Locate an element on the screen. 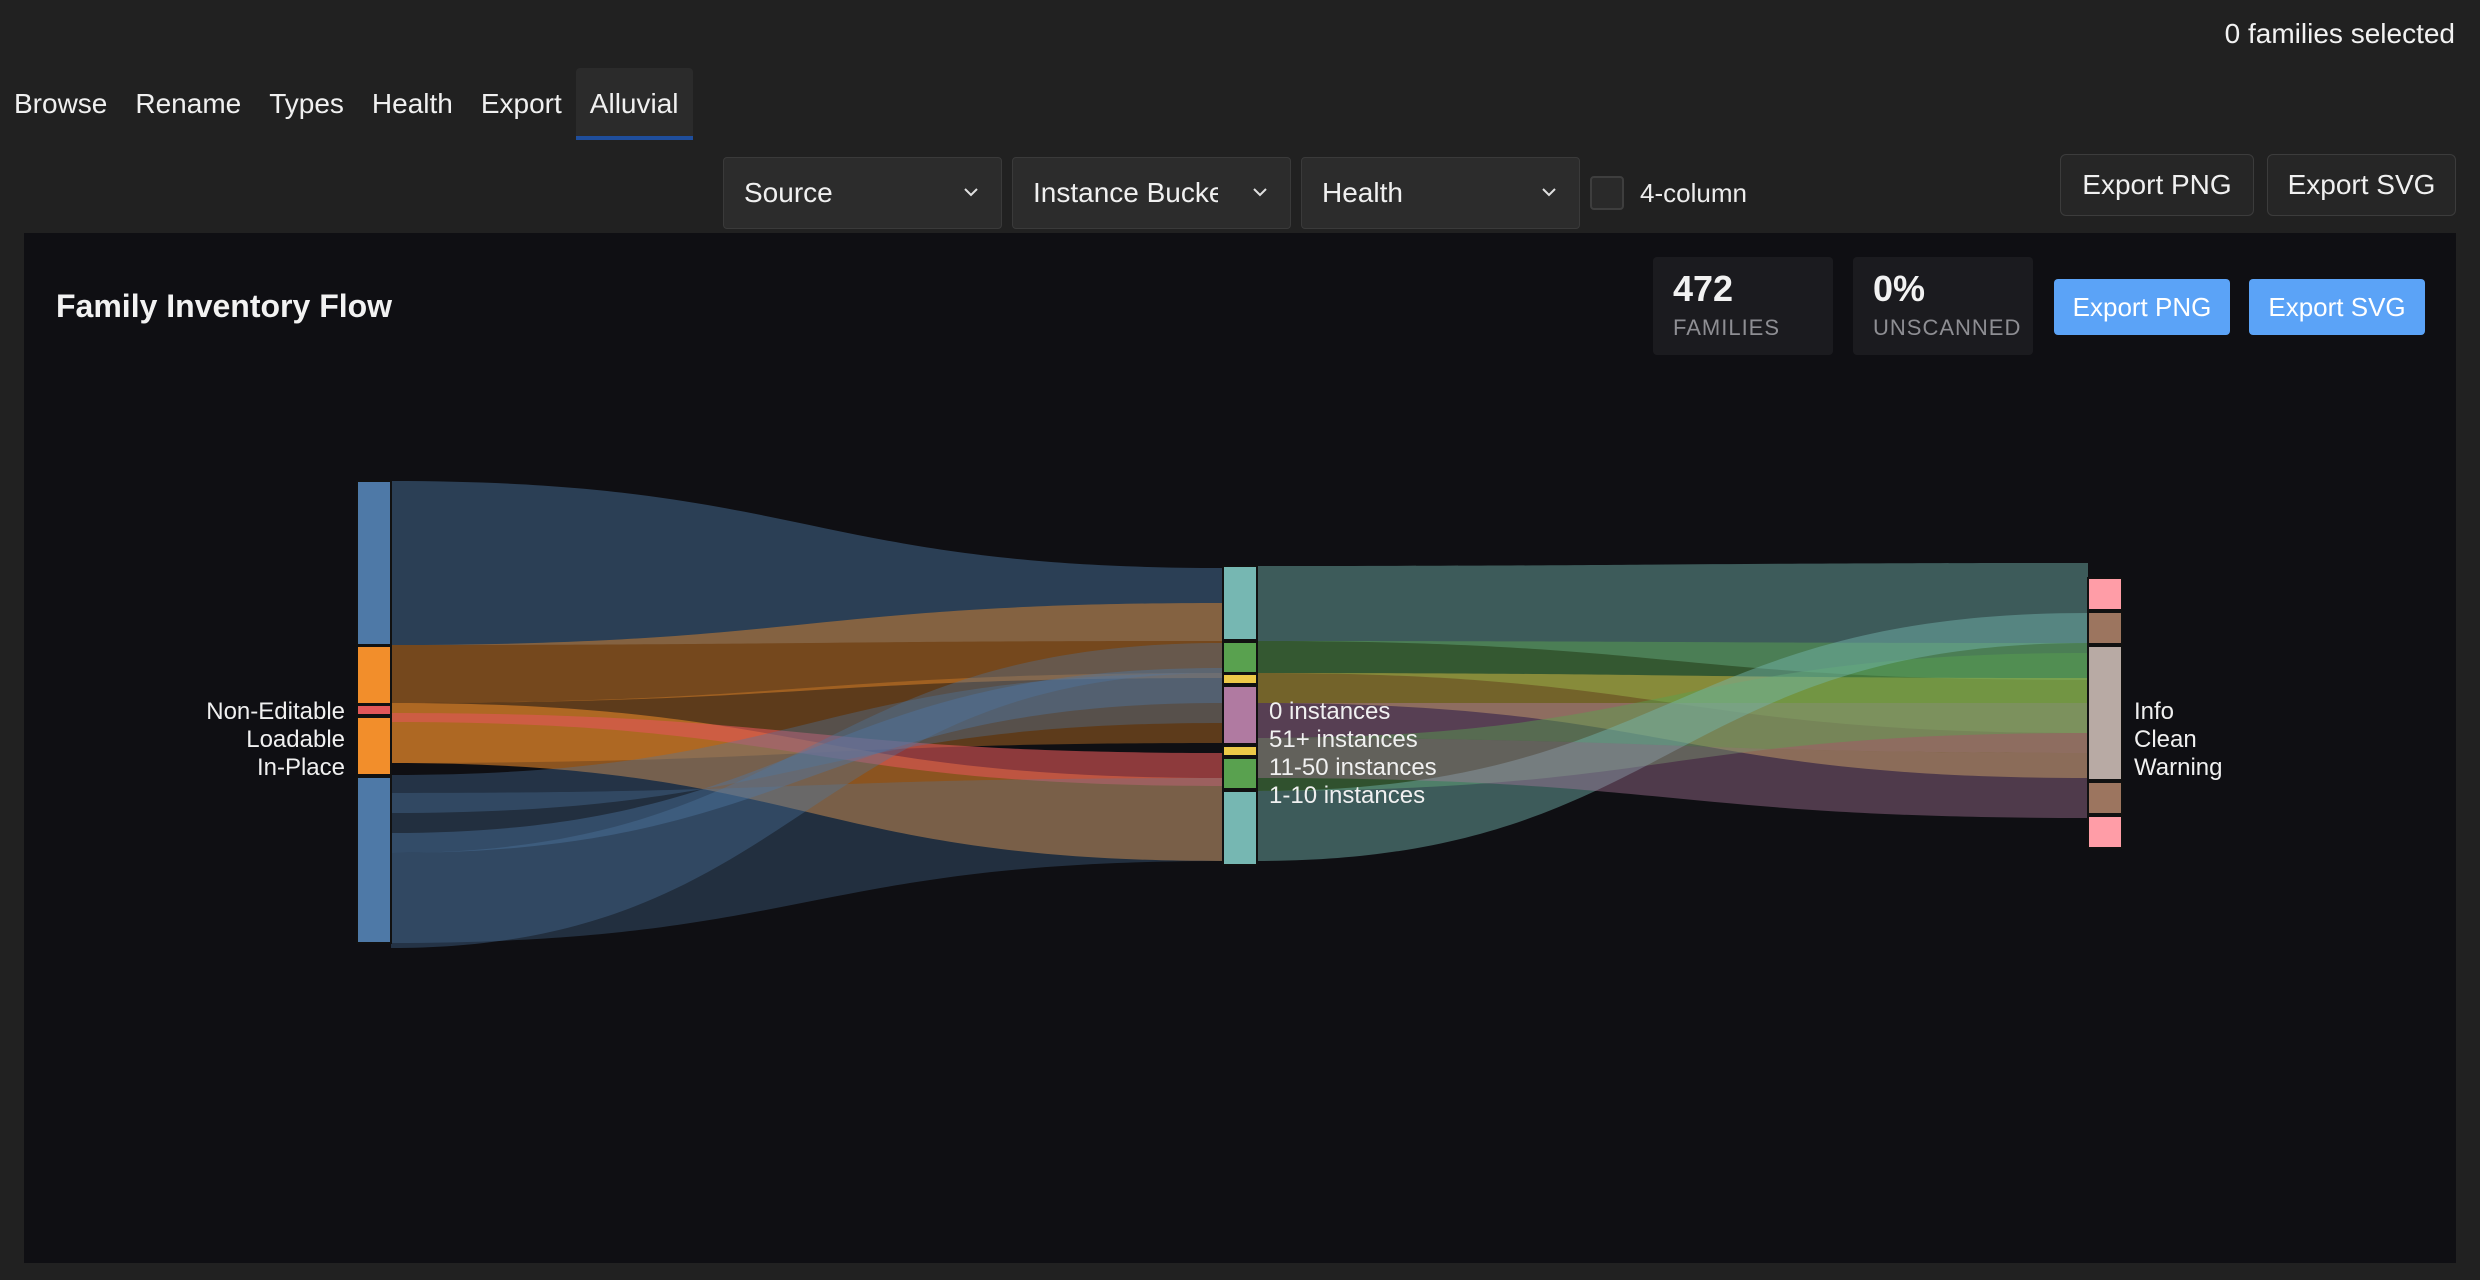  bucket-label-1: 51+ instances is located at coordinates (1343, 739).